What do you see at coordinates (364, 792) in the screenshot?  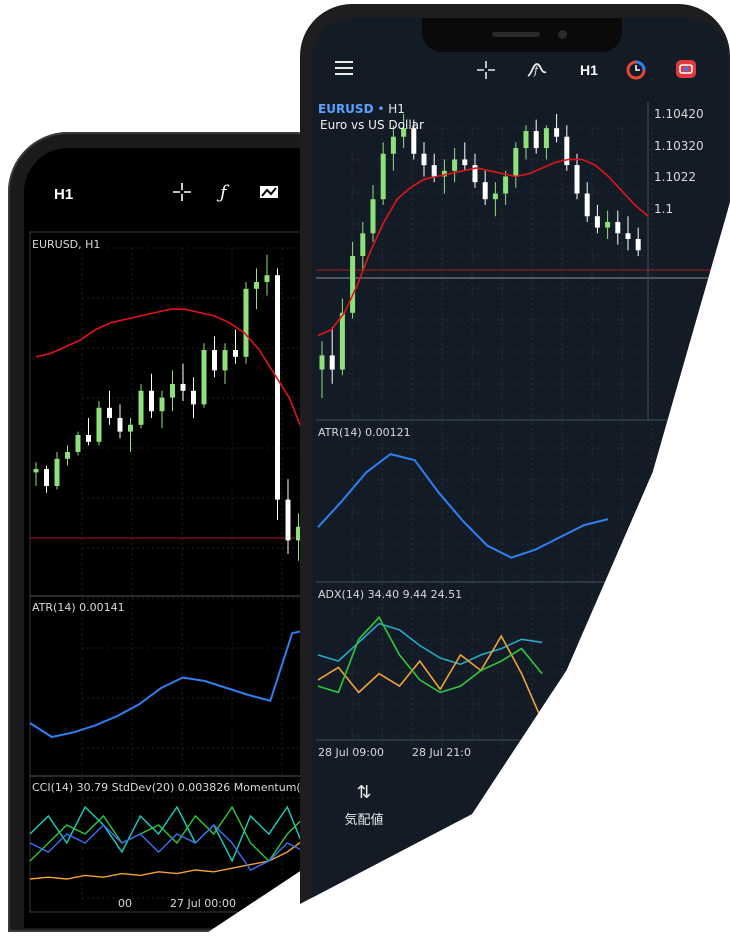 I see `sort-arrows-icon: ⇅` at bounding box center [364, 792].